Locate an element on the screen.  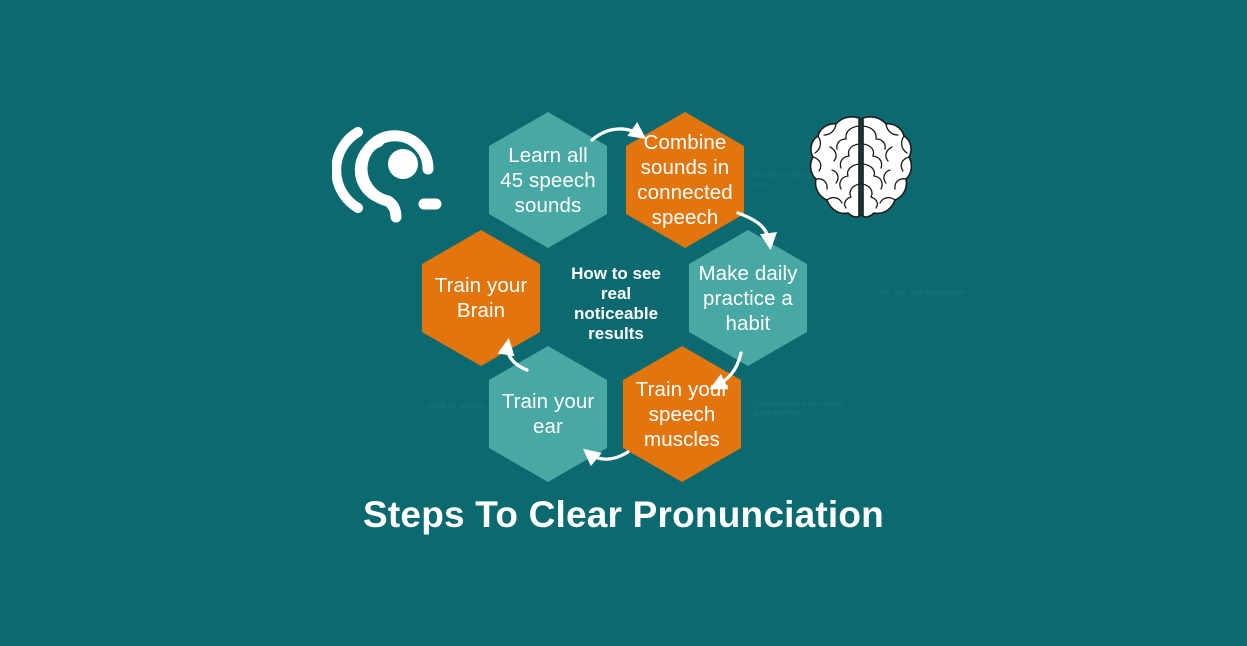
hex-step-learn-sounds: Learn all 45 speech sounds is located at coordinates (548, 180).